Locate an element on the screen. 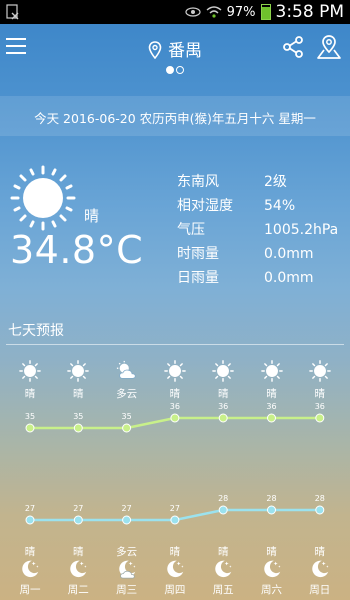 The image size is (350, 600). detail-label: 气压 is located at coordinates (191, 230).